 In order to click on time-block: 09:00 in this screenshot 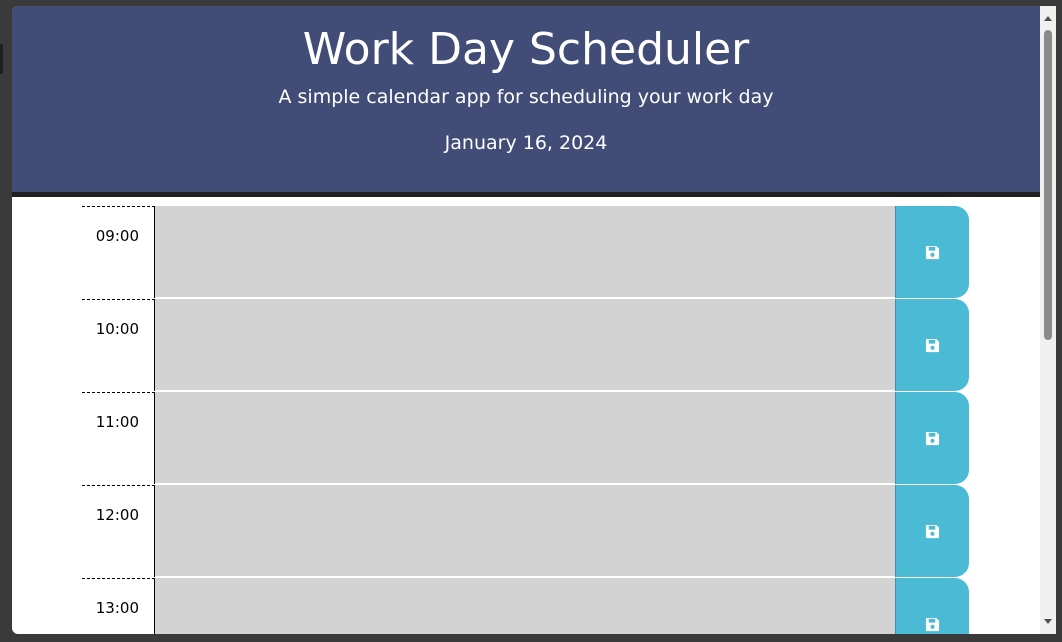, I will do `click(527, 252)`.